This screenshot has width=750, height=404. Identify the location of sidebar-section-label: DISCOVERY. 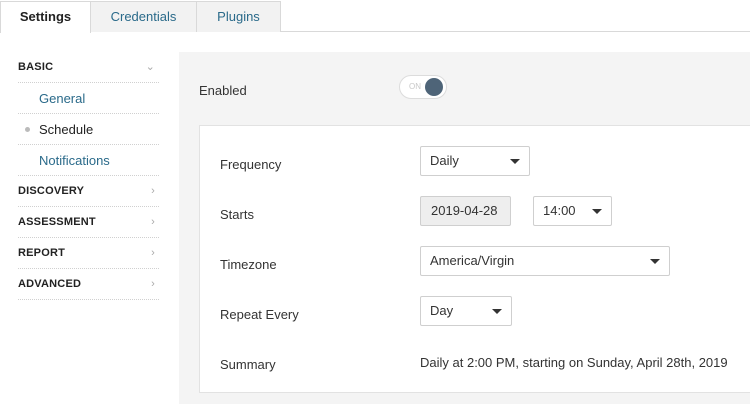
(51, 191).